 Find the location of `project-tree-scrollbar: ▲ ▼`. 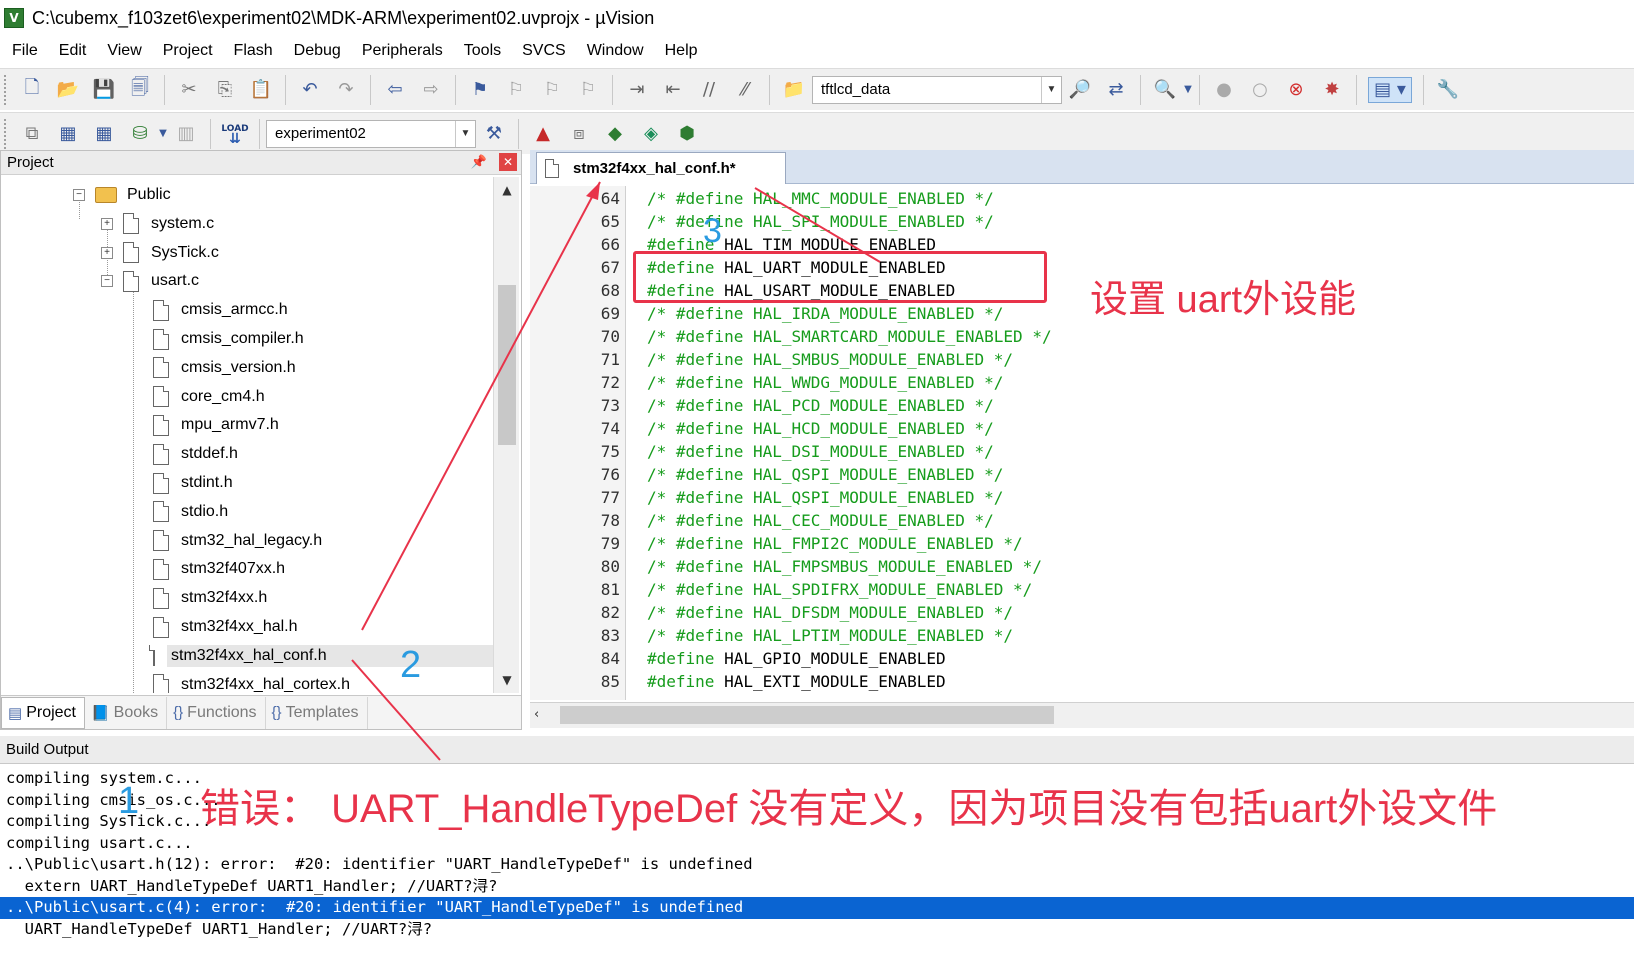

project-tree-scrollbar: ▲ ▼ is located at coordinates (506, 435).